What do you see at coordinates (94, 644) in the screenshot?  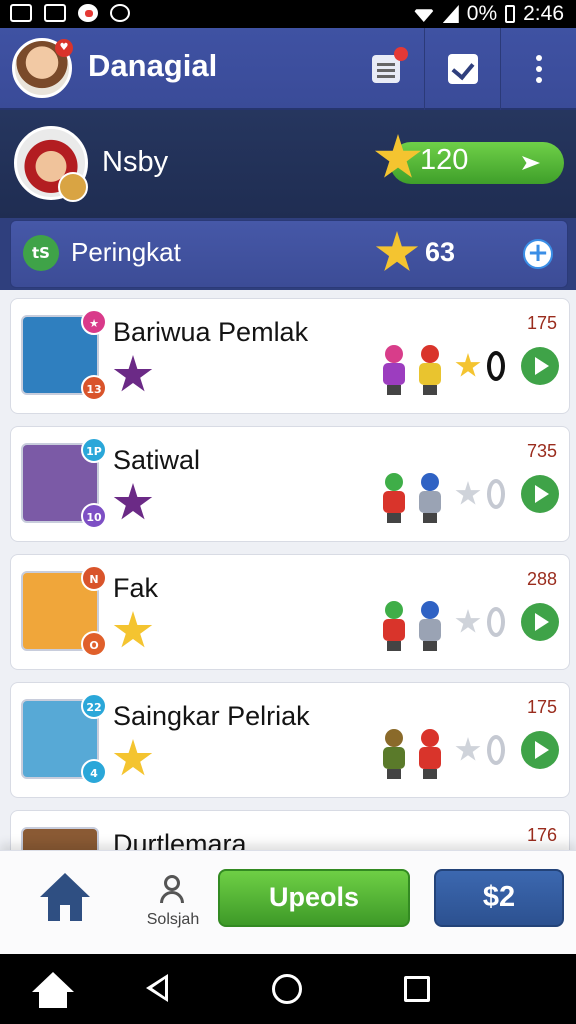 I see `player-badge-bottom: O` at bounding box center [94, 644].